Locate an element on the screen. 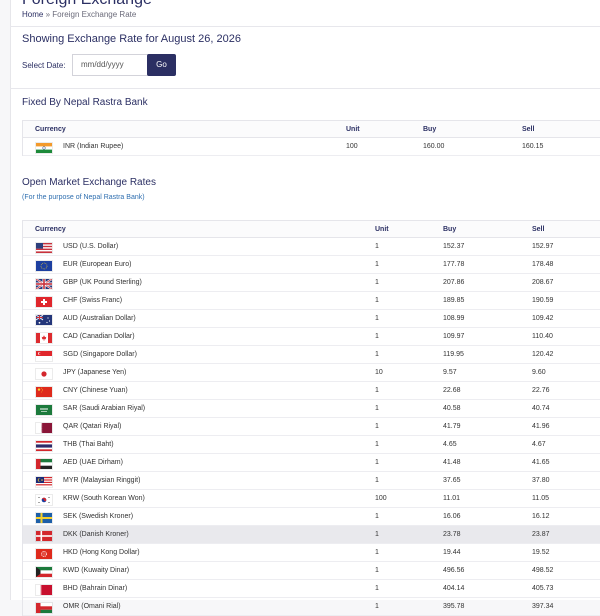  sell-rate: 208.67 is located at coordinates (542, 282).